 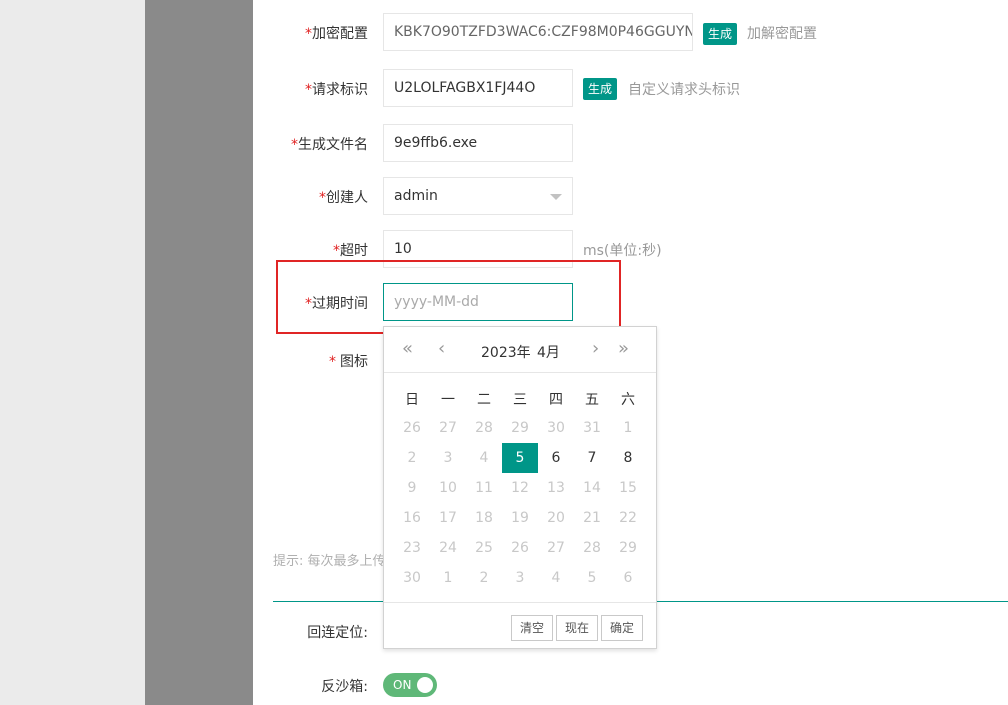 I want to click on weekday-label: 三, so click(x=520, y=400).